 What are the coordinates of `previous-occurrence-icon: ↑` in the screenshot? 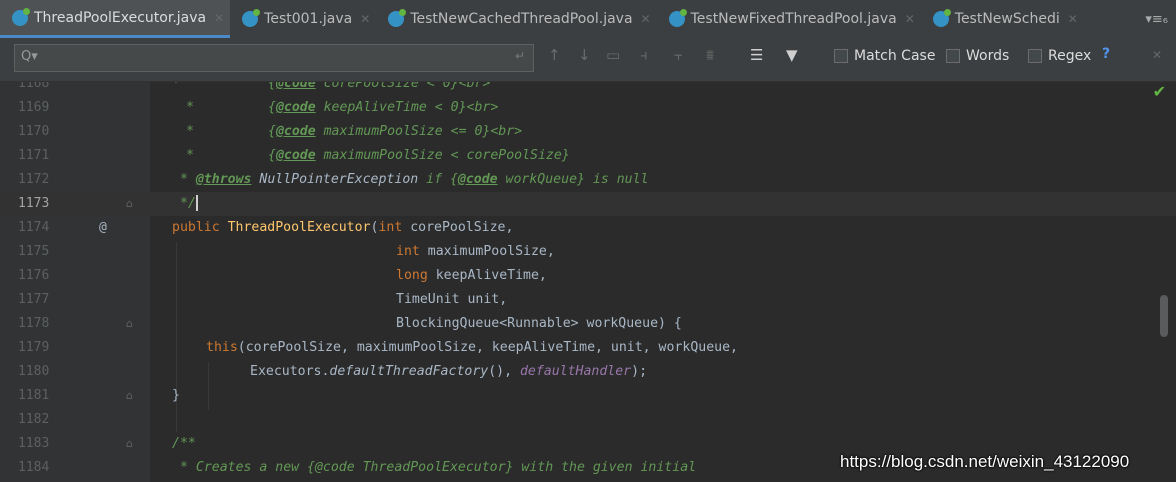 It's located at (554, 55).